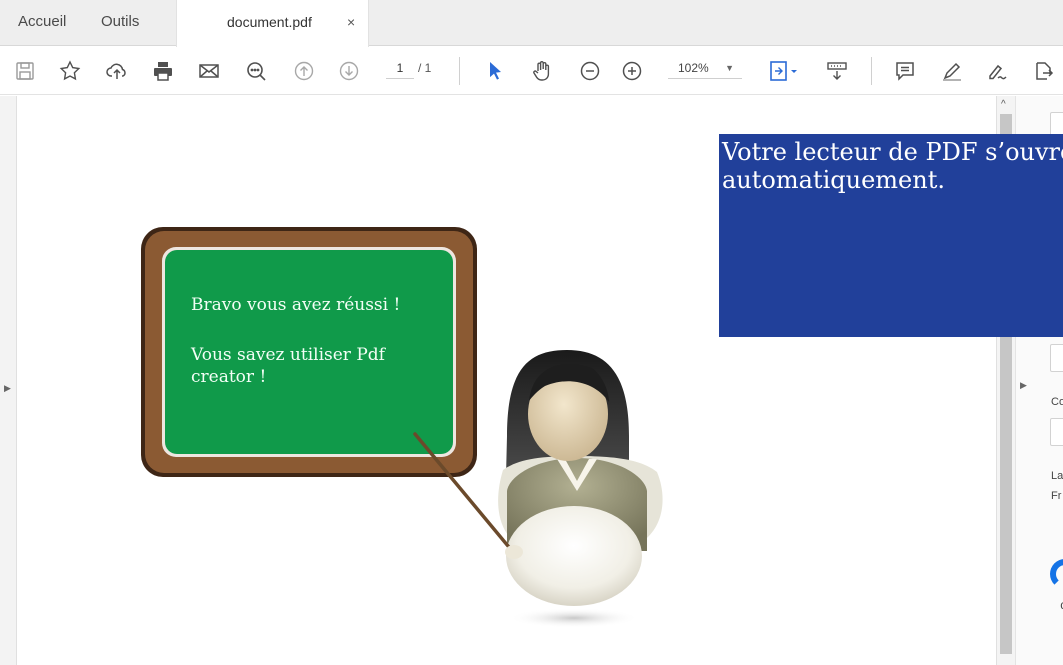 The height and width of the screenshot is (665, 1063). I want to click on highlight-pen-icon, so click(952, 71).